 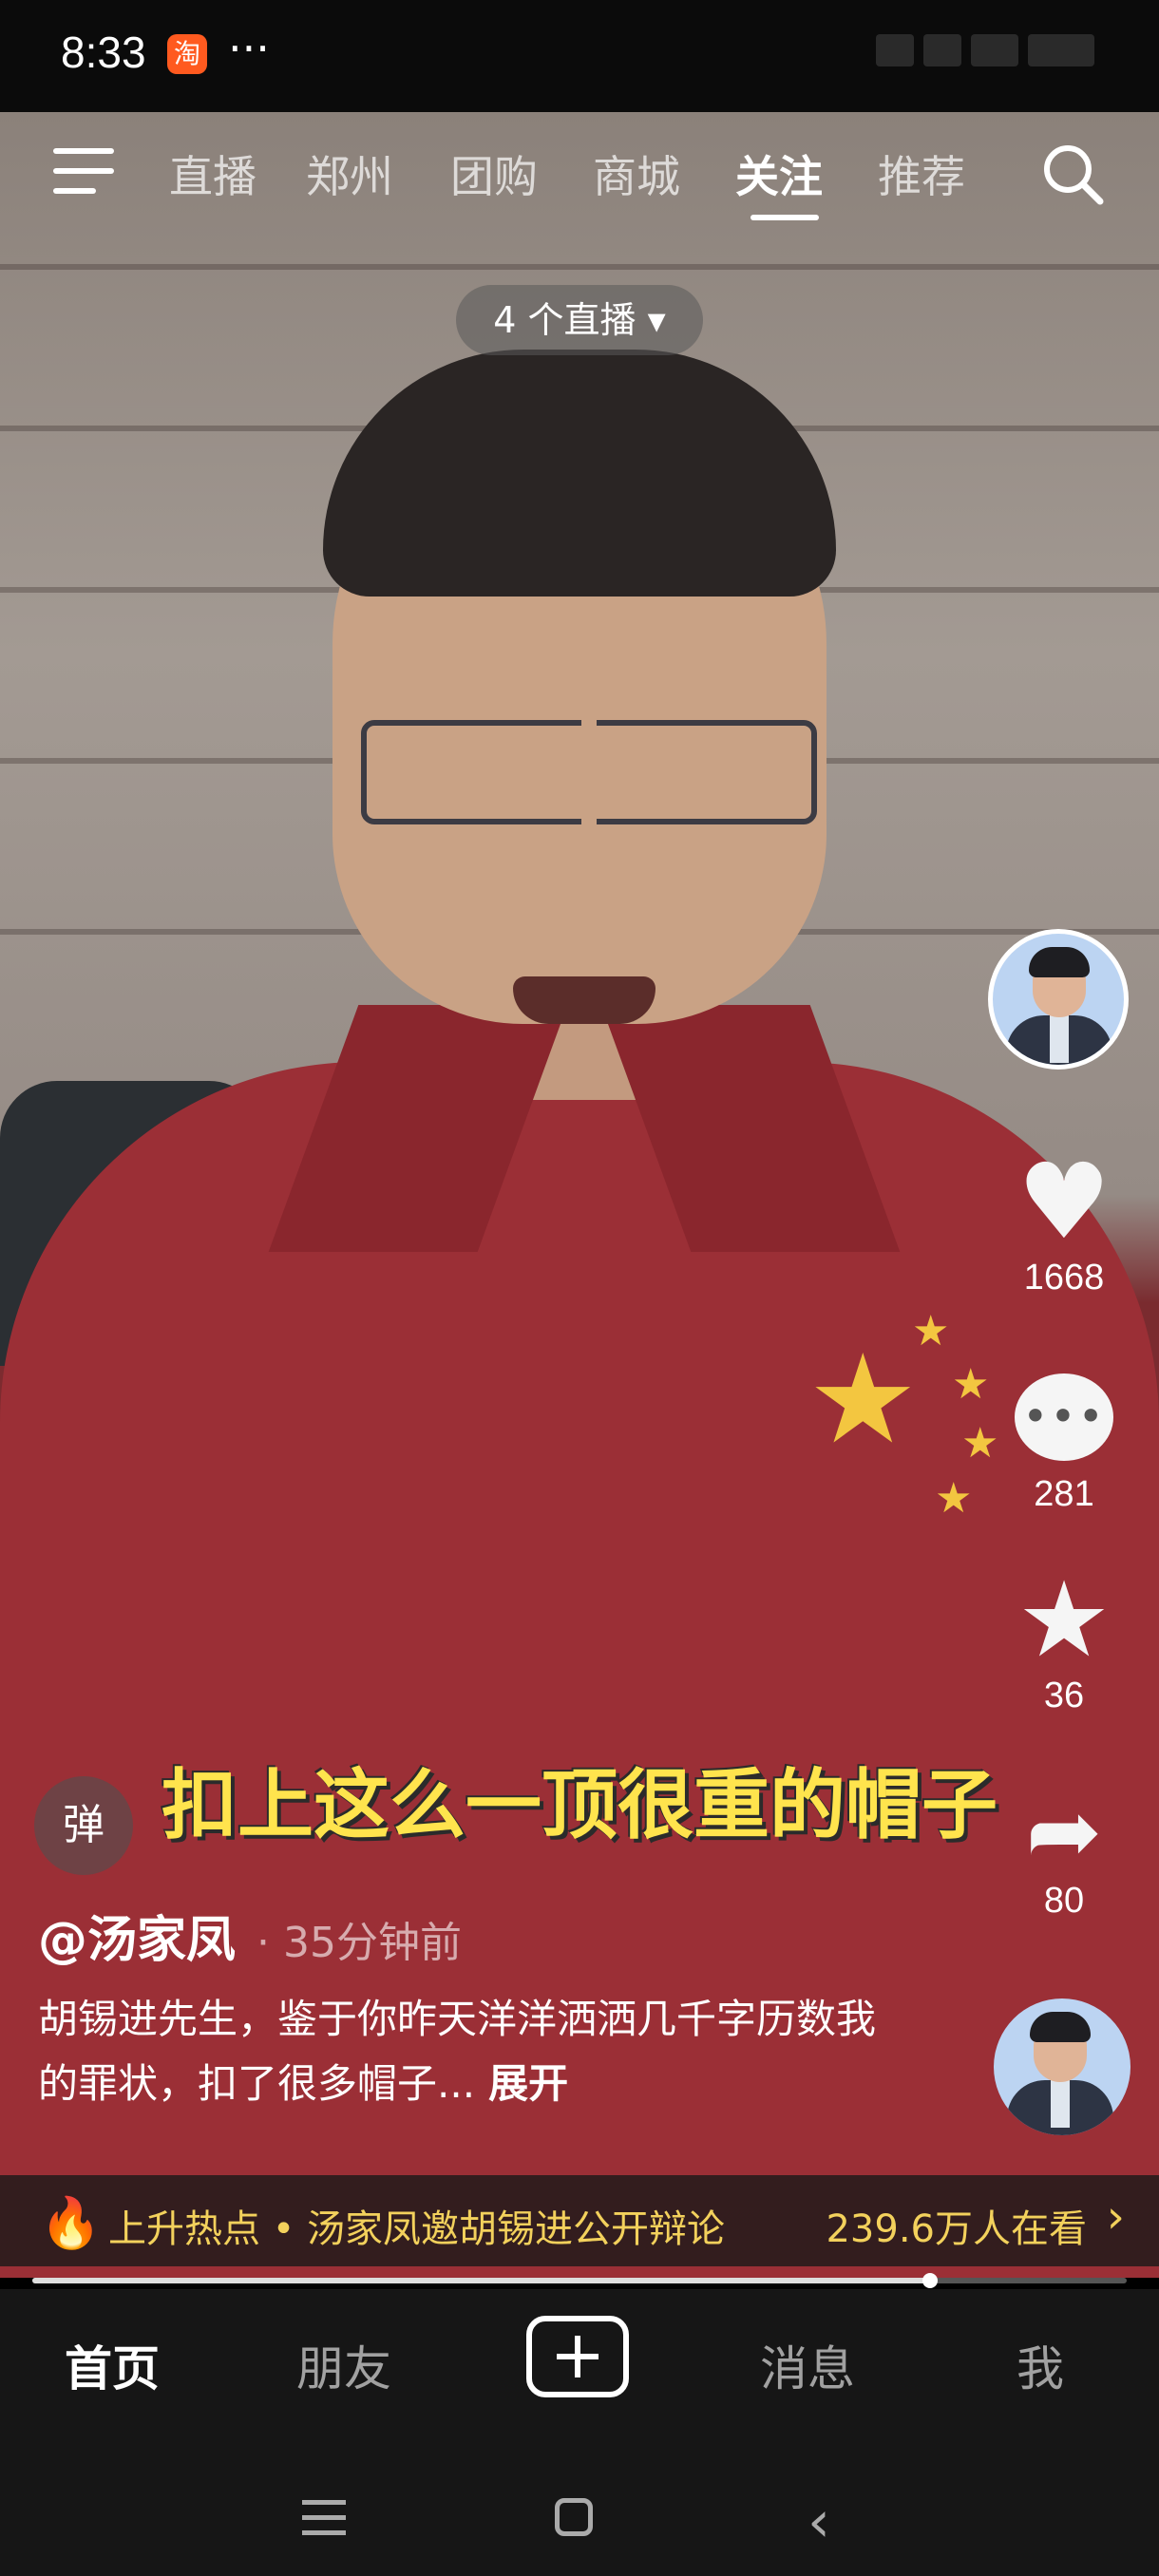 What do you see at coordinates (863, 1399) in the screenshot?
I see `star-emblem-icon: ★` at bounding box center [863, 1399].